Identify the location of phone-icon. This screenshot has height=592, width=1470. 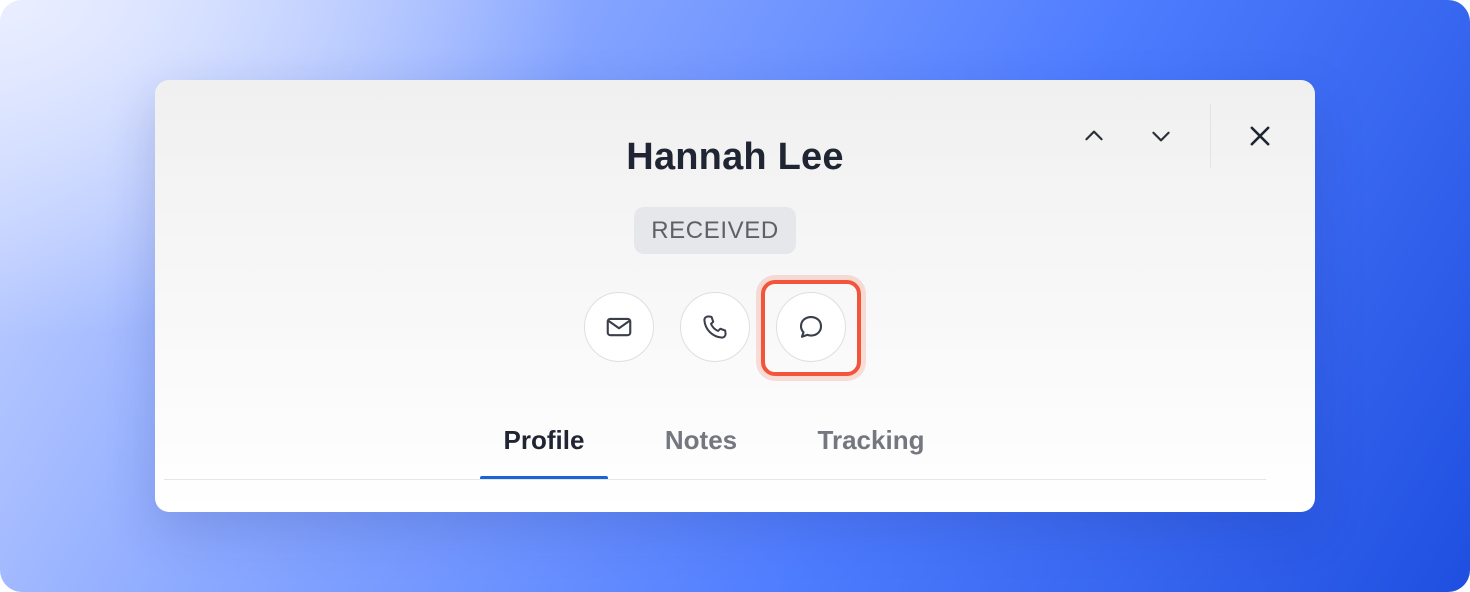
(715, 327).